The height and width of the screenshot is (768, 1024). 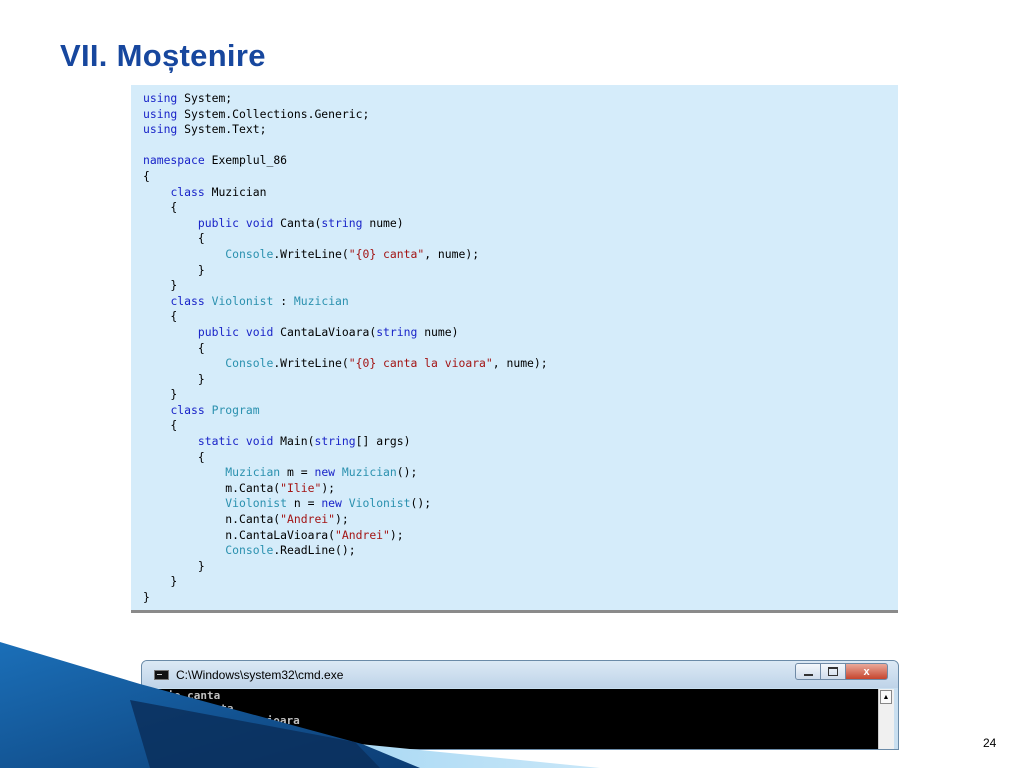 I want to click on minimize-icon, so click(x=808, y=674).